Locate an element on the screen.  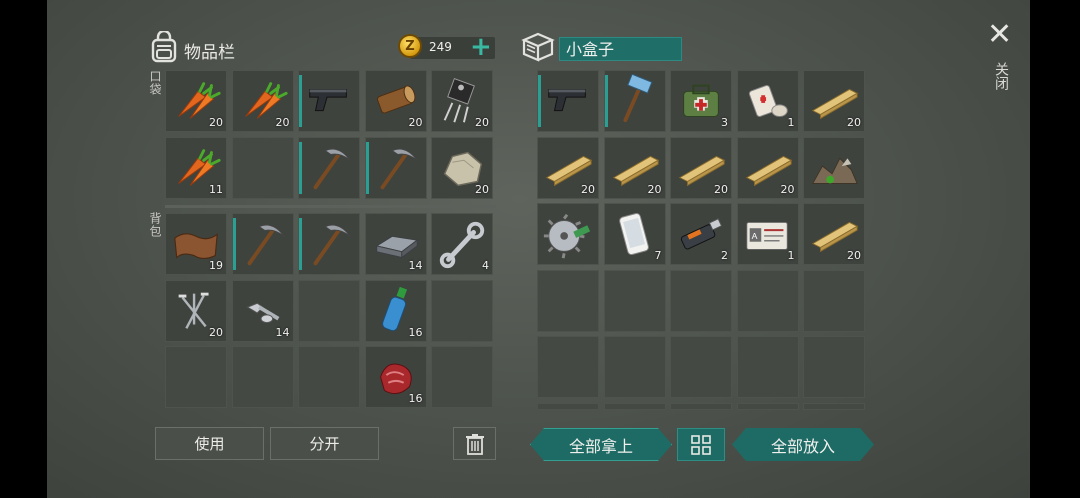
container-slot: 7 is located at coordinates (634, 234).